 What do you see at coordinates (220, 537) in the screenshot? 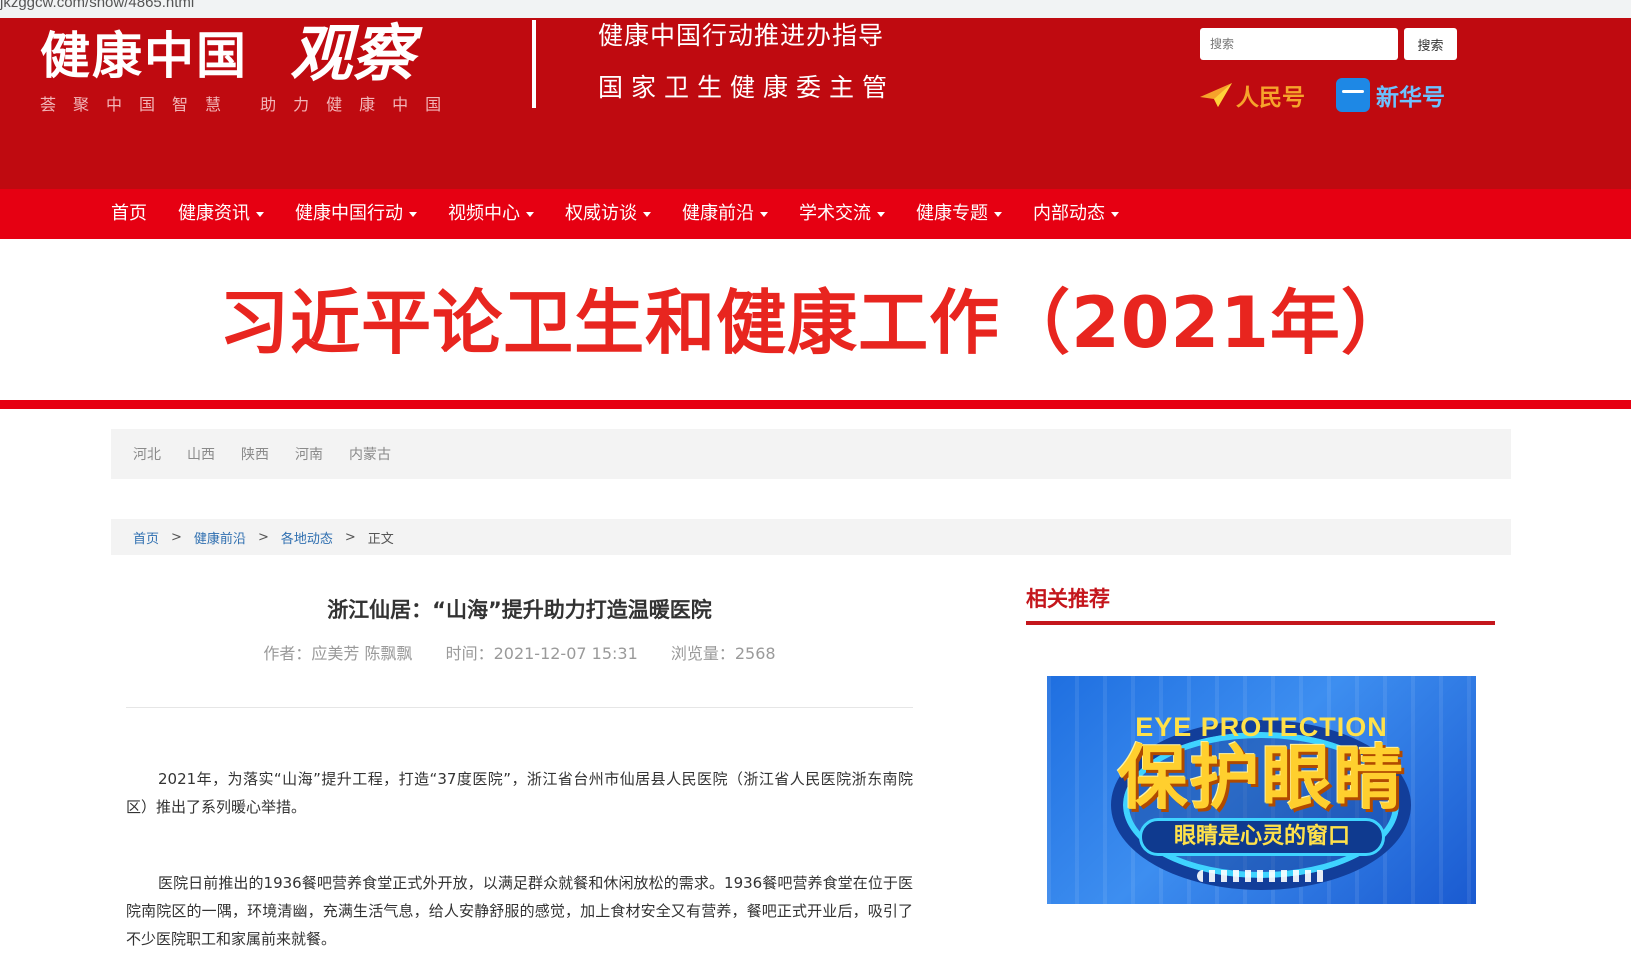
I see `breadcrumb-health-frontier: 健康前沿` at bounding box center [220, 537].